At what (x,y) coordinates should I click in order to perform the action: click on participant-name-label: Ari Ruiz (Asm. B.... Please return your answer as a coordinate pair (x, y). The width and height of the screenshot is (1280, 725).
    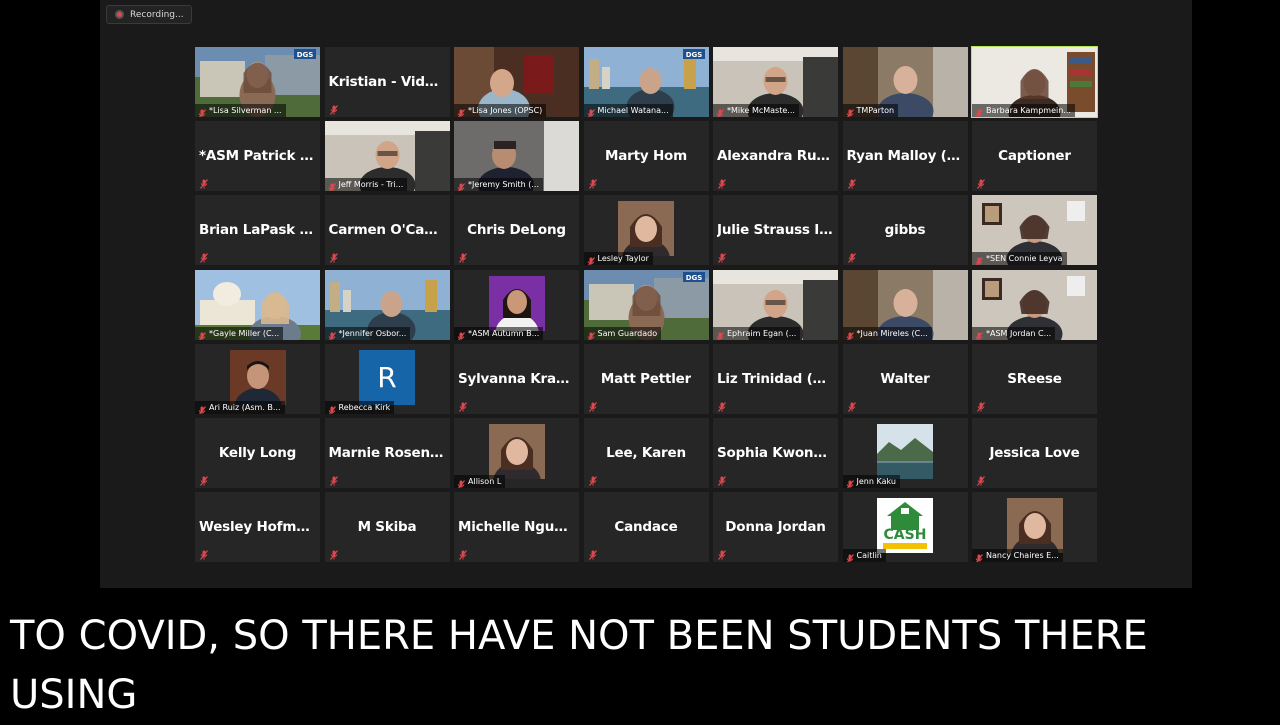
    Looking at the image, I should click on (240, 407).